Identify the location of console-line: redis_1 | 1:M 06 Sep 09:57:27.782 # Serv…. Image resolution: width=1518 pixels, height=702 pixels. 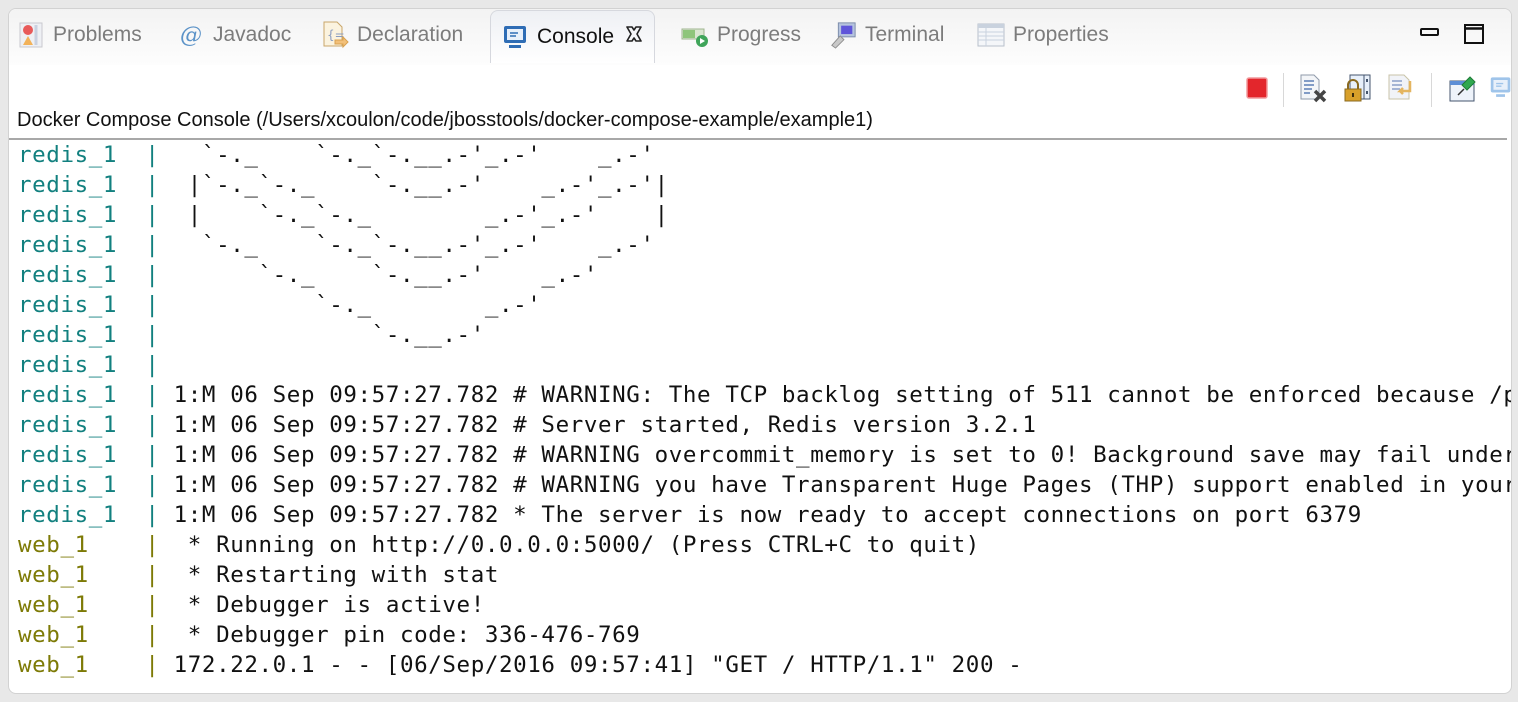
(764, 425).